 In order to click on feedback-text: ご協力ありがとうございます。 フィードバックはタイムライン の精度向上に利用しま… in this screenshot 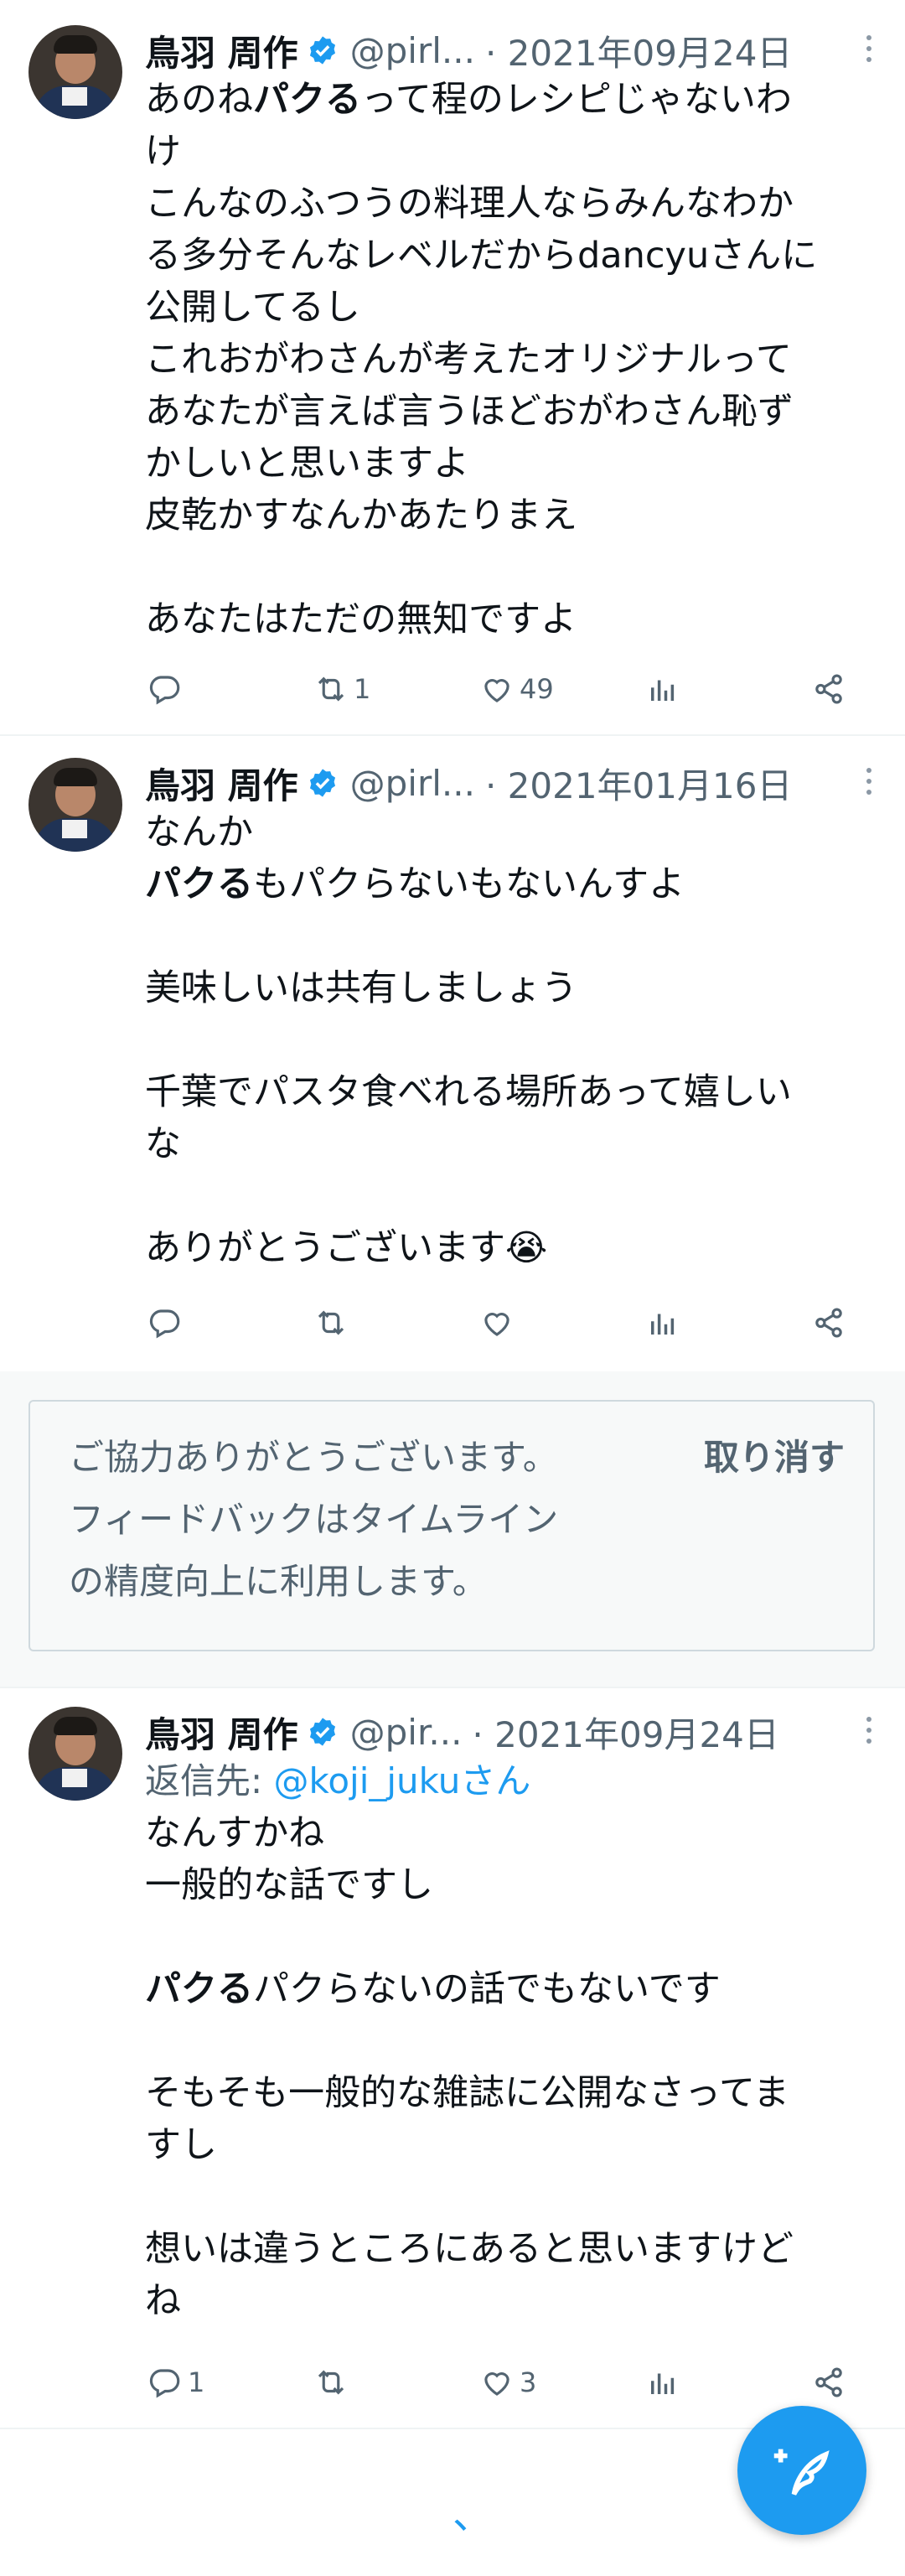, I will do `click(314, 1519)`.